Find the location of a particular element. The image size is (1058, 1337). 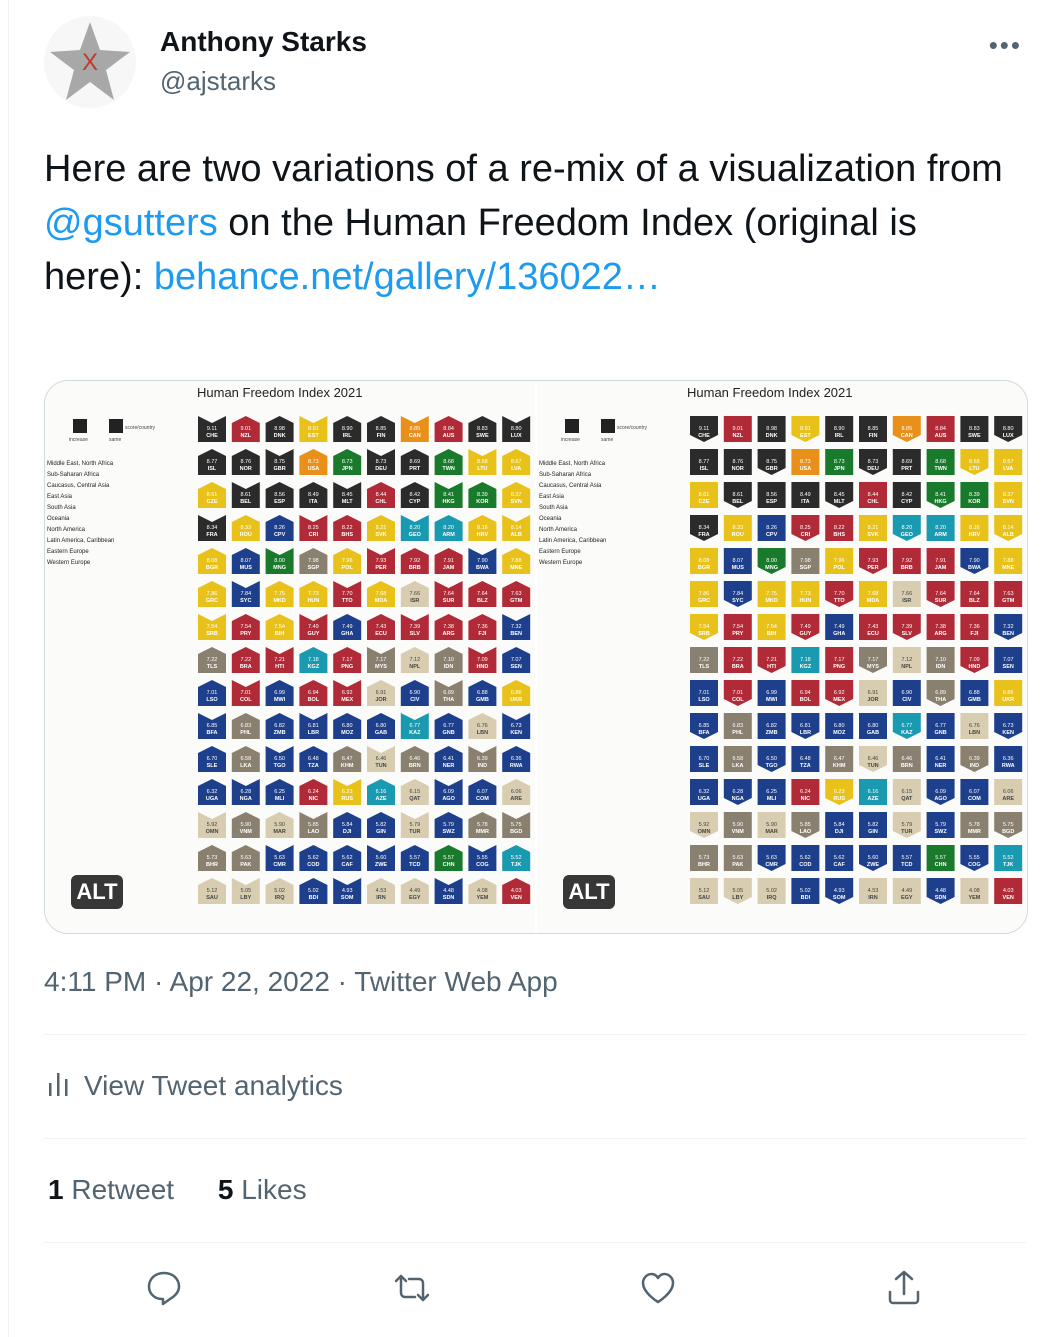

country-score: 7.21 is located at coordinates (771, 660).